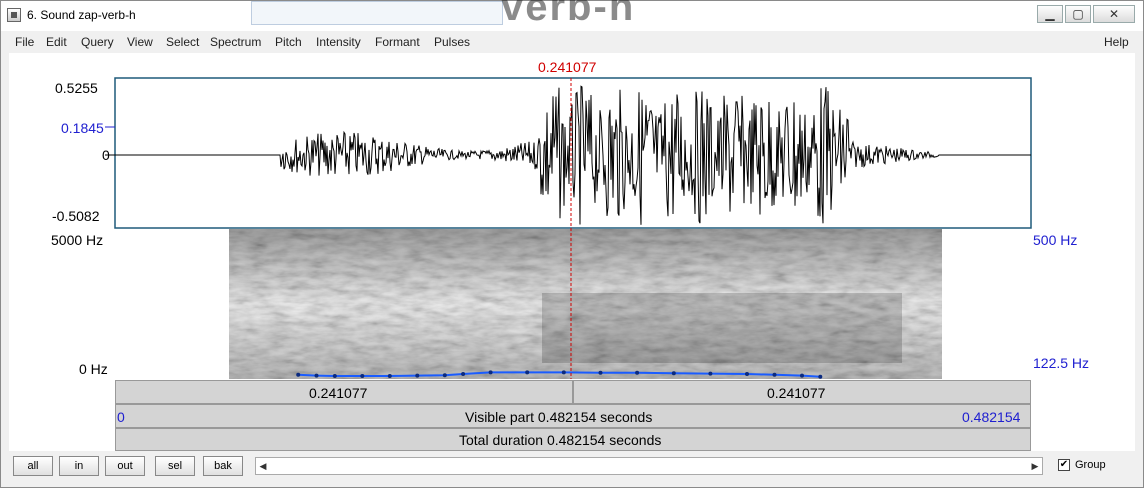  I want to click on minimize-icon: ▁, so click(1050, 14).